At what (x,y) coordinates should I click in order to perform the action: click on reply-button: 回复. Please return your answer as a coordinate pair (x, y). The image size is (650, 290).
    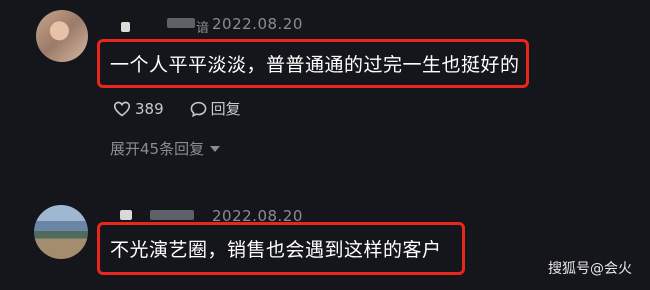
    Looking at the image, I should click on (215, 108).